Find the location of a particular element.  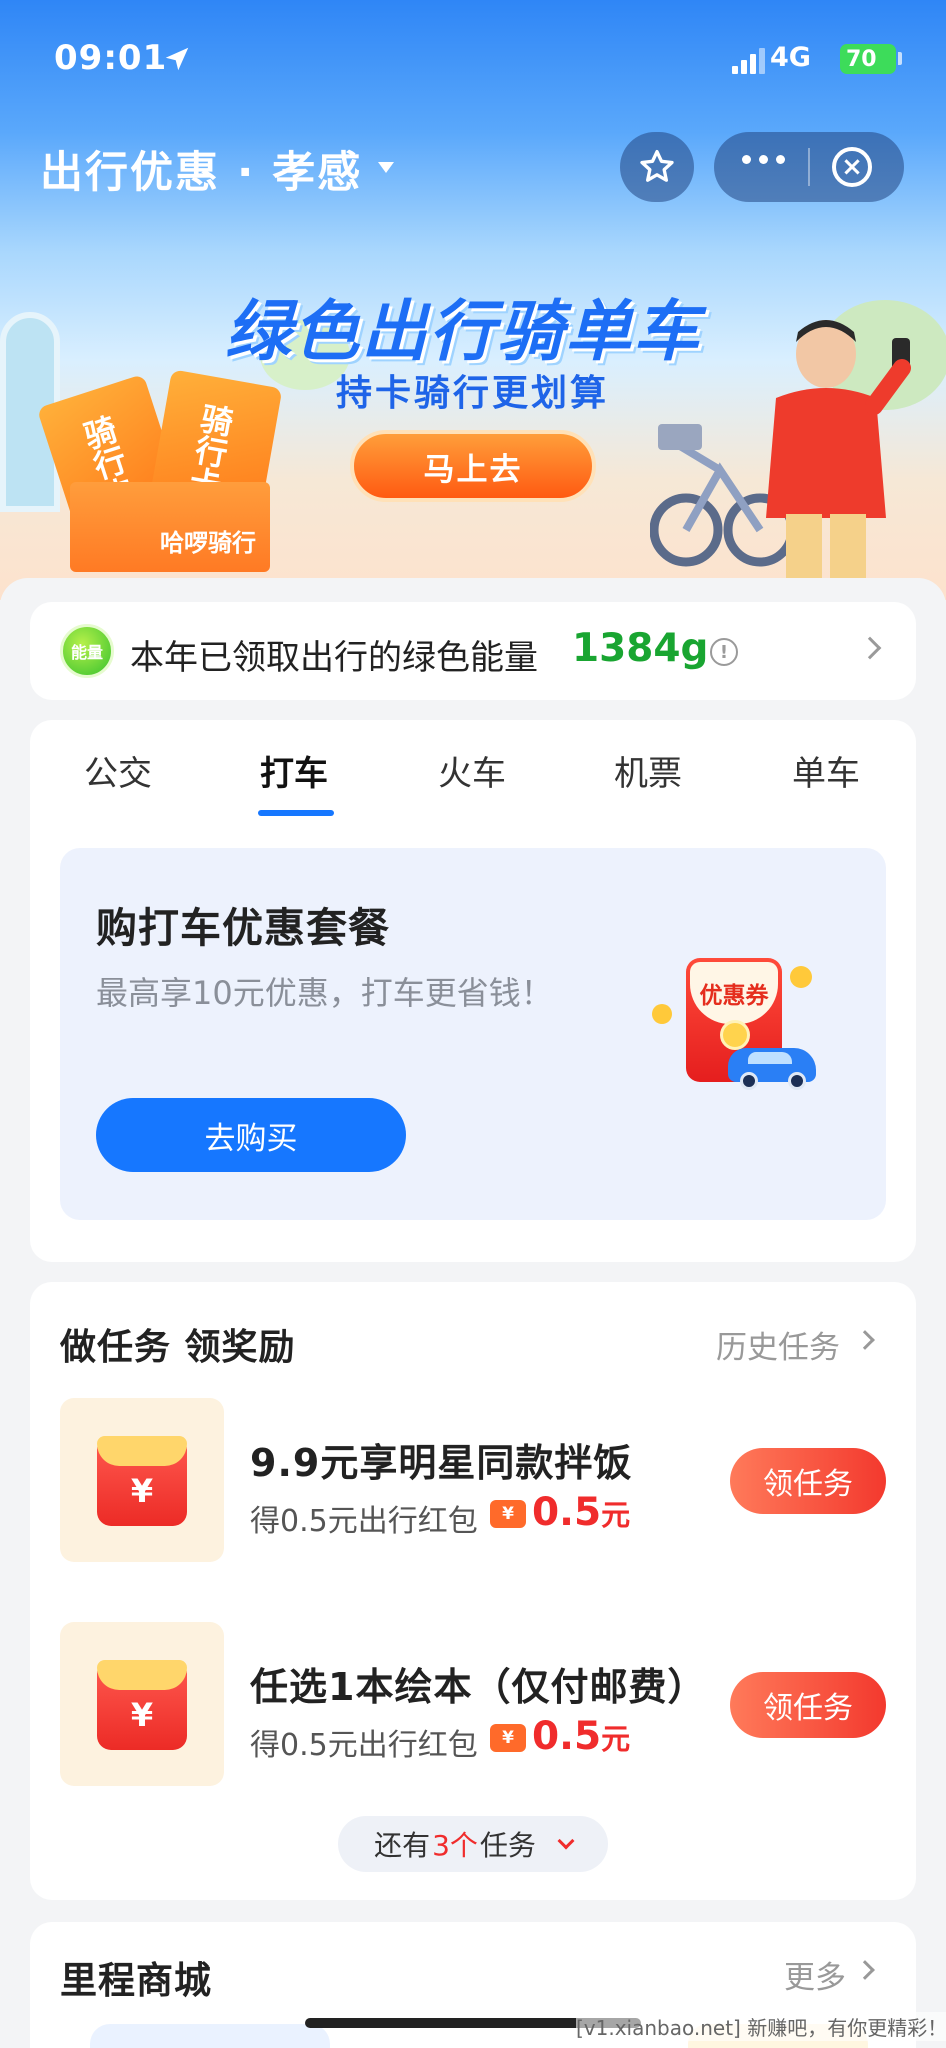

watermark: [v1.xianbao.net] 新赚吧，有你更精彩！ is located at coordinates (761, 2026).